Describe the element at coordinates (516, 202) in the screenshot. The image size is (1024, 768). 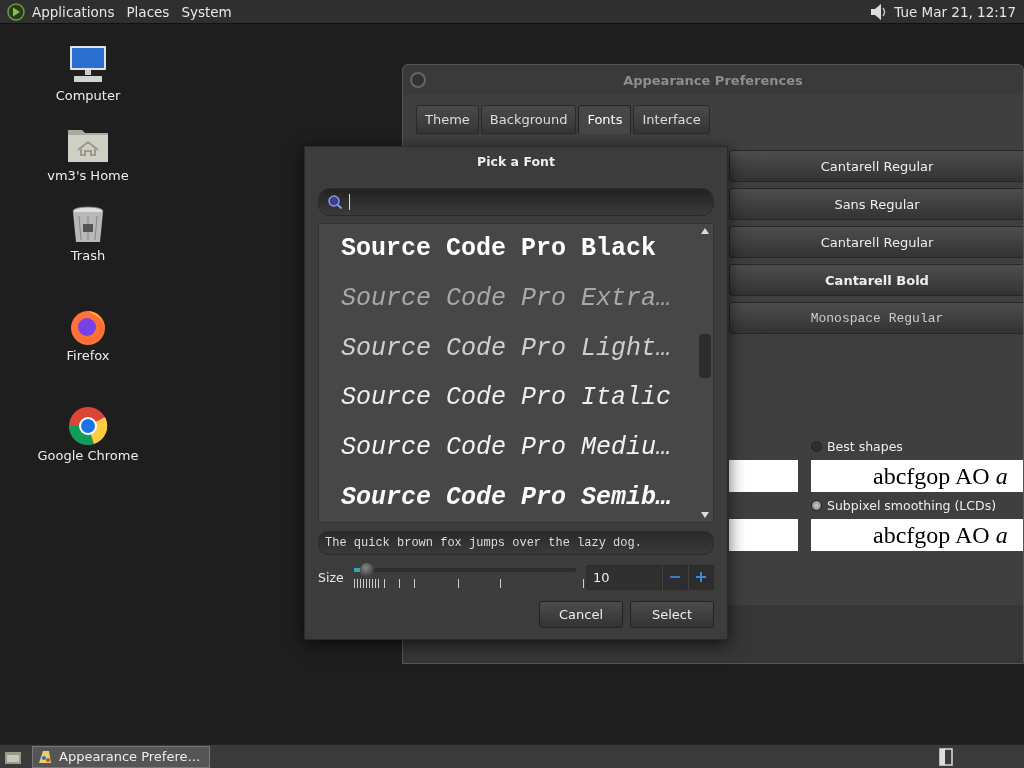
I see `search-field` at that location.